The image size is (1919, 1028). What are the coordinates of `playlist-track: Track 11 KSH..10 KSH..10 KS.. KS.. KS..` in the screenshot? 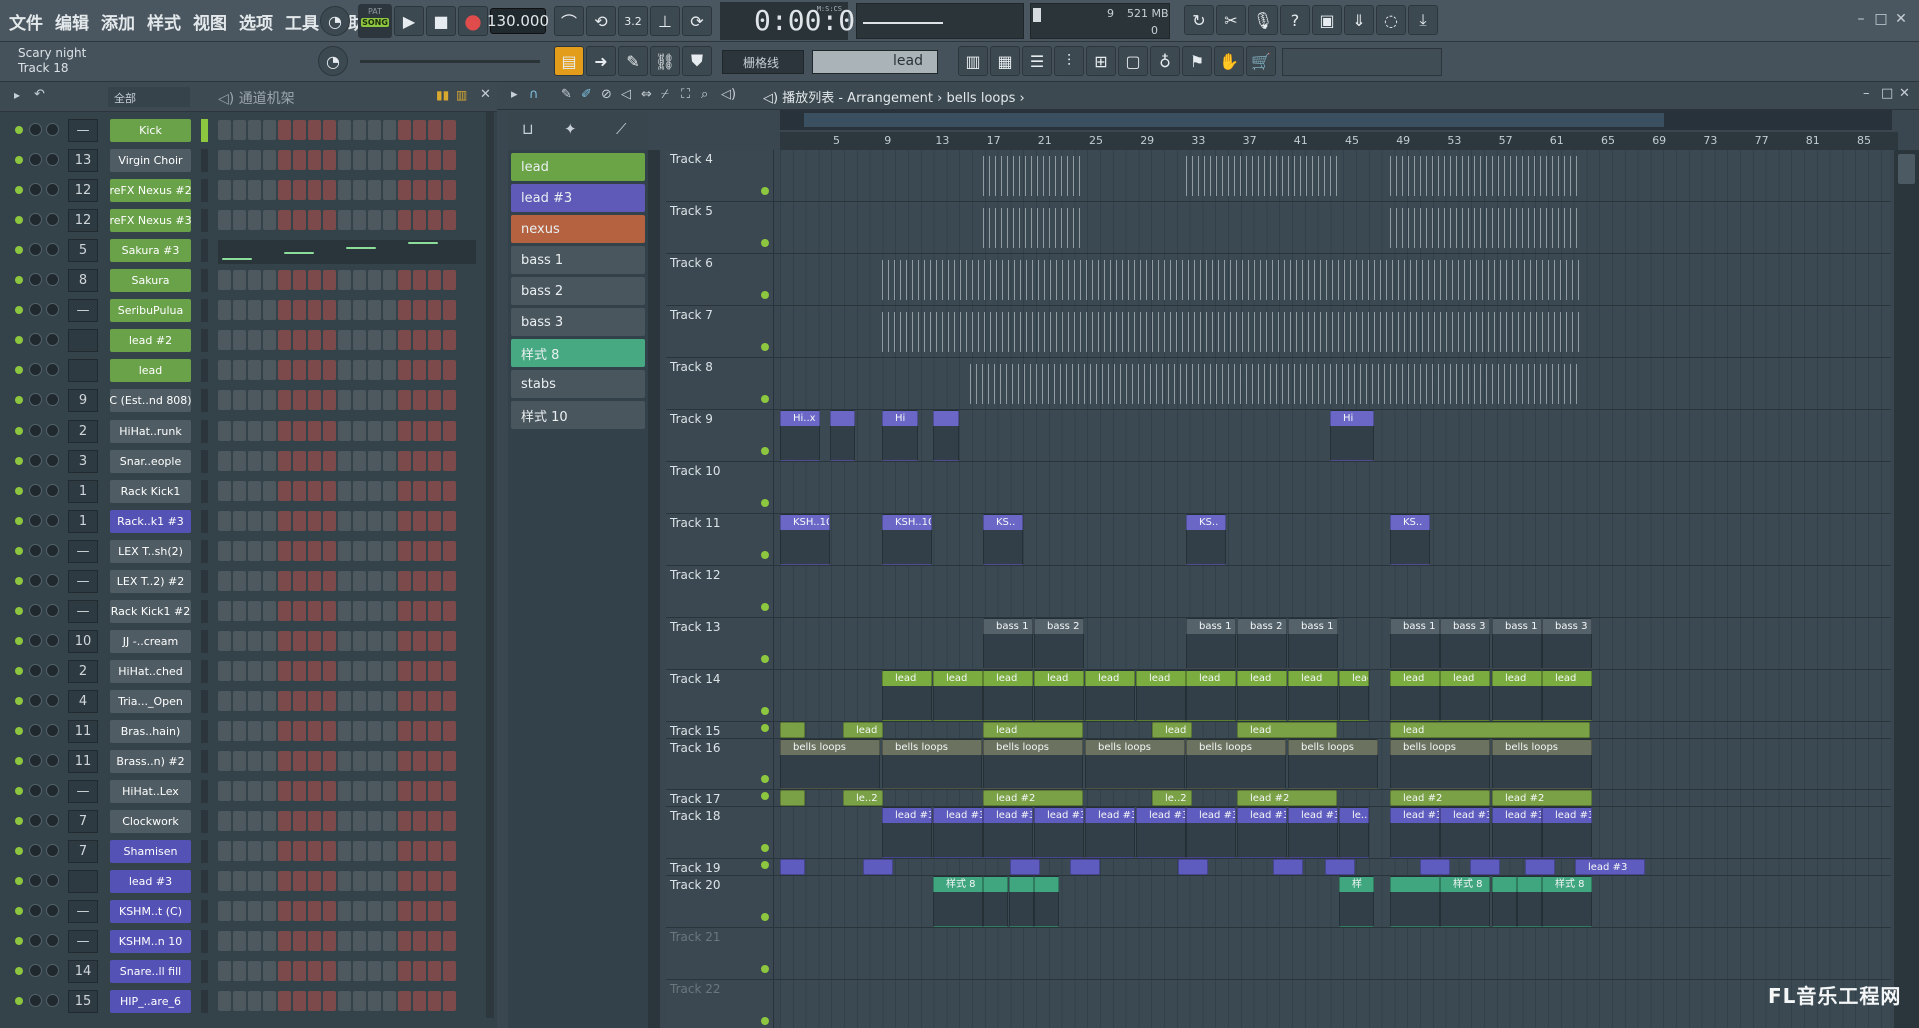 It's located at (1278, 540).